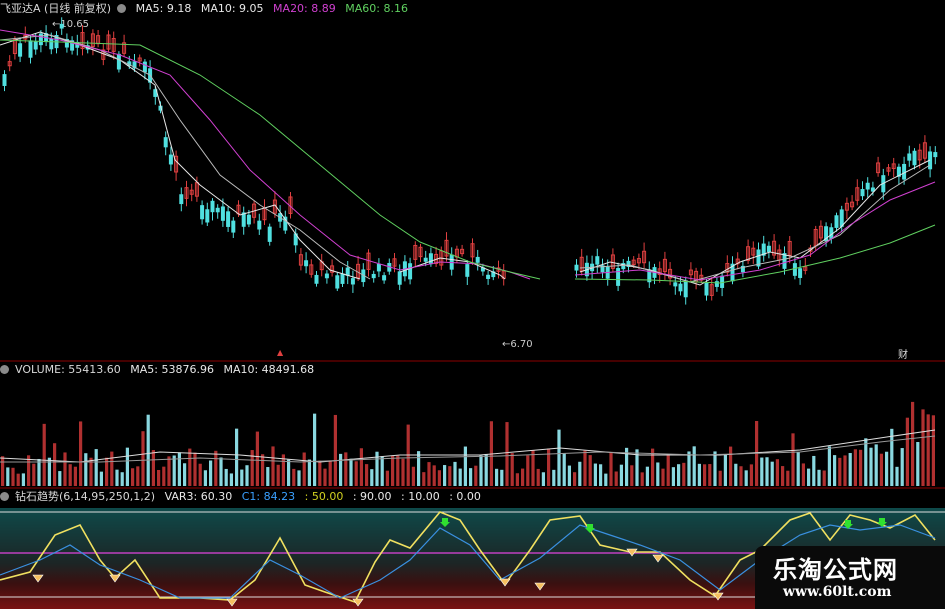 This screenshot has width=945, height=609. I want to click on watermark: 乐淘公式网 www.60lt.com, so click(850, 577).